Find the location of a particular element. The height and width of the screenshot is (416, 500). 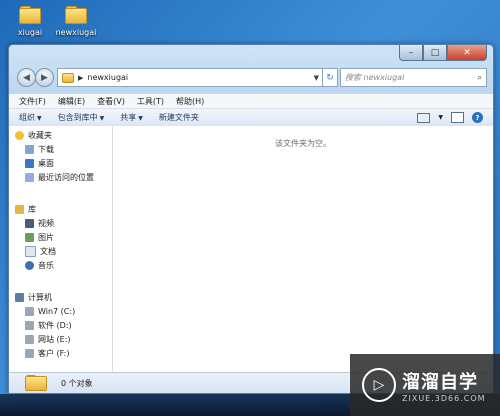

watermark-url: ZIXUE.3D66.COM is located at coordinates (444, 398).